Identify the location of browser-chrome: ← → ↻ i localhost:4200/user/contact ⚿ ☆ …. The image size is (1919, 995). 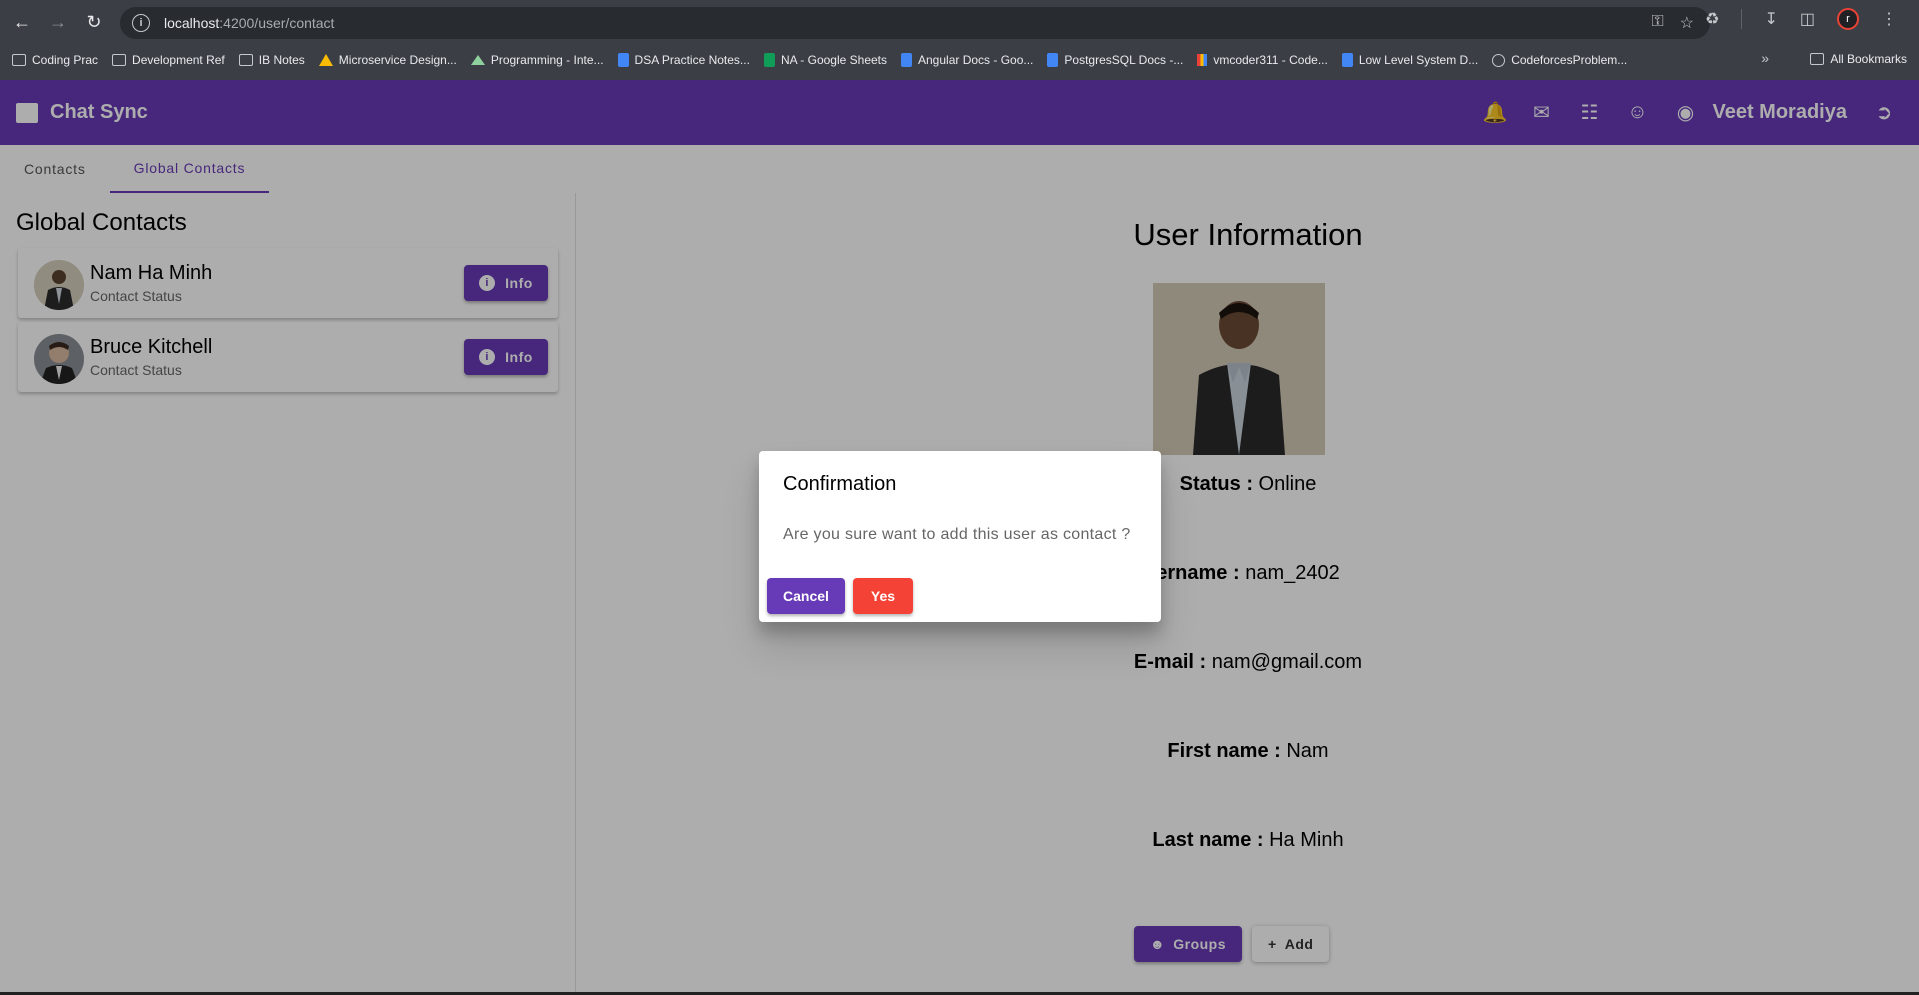
(959, 40).